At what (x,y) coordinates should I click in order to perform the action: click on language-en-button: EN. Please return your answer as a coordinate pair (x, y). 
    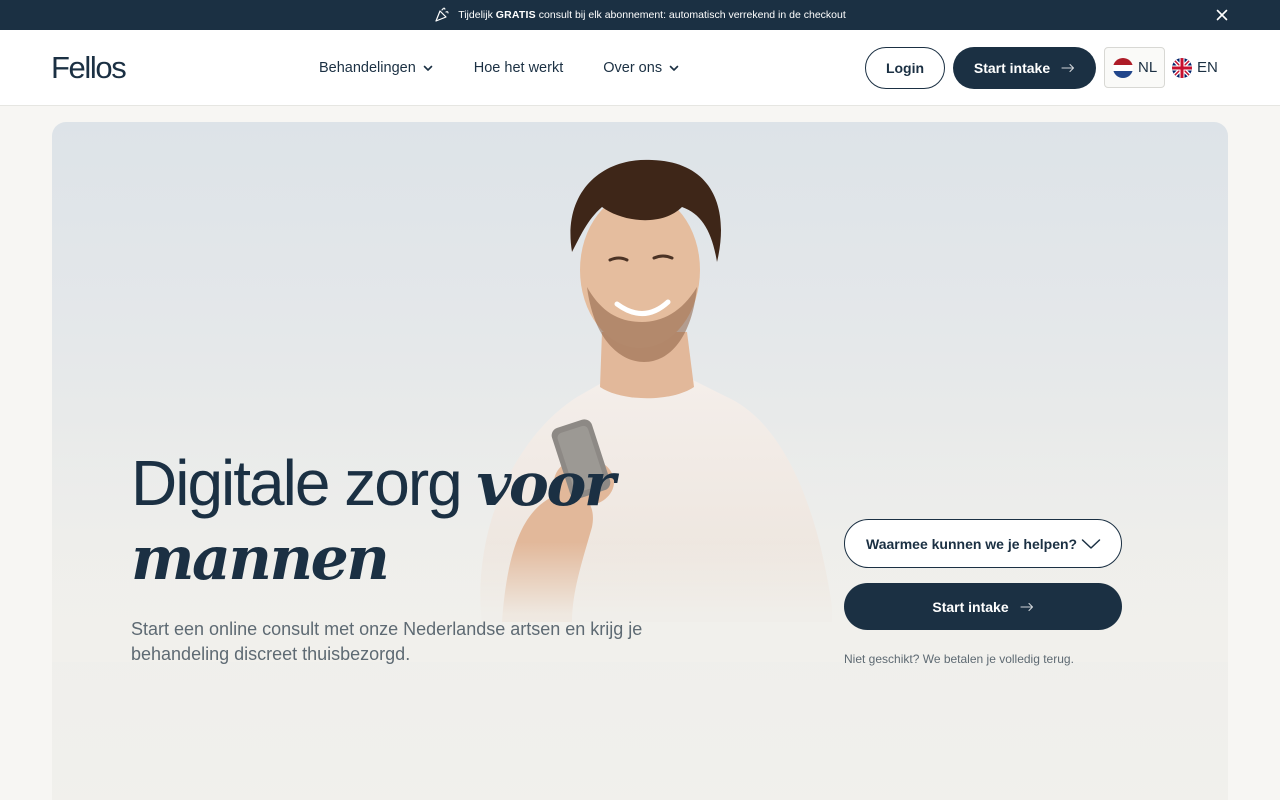
    Looking at the image, I should click on (1198, 67).